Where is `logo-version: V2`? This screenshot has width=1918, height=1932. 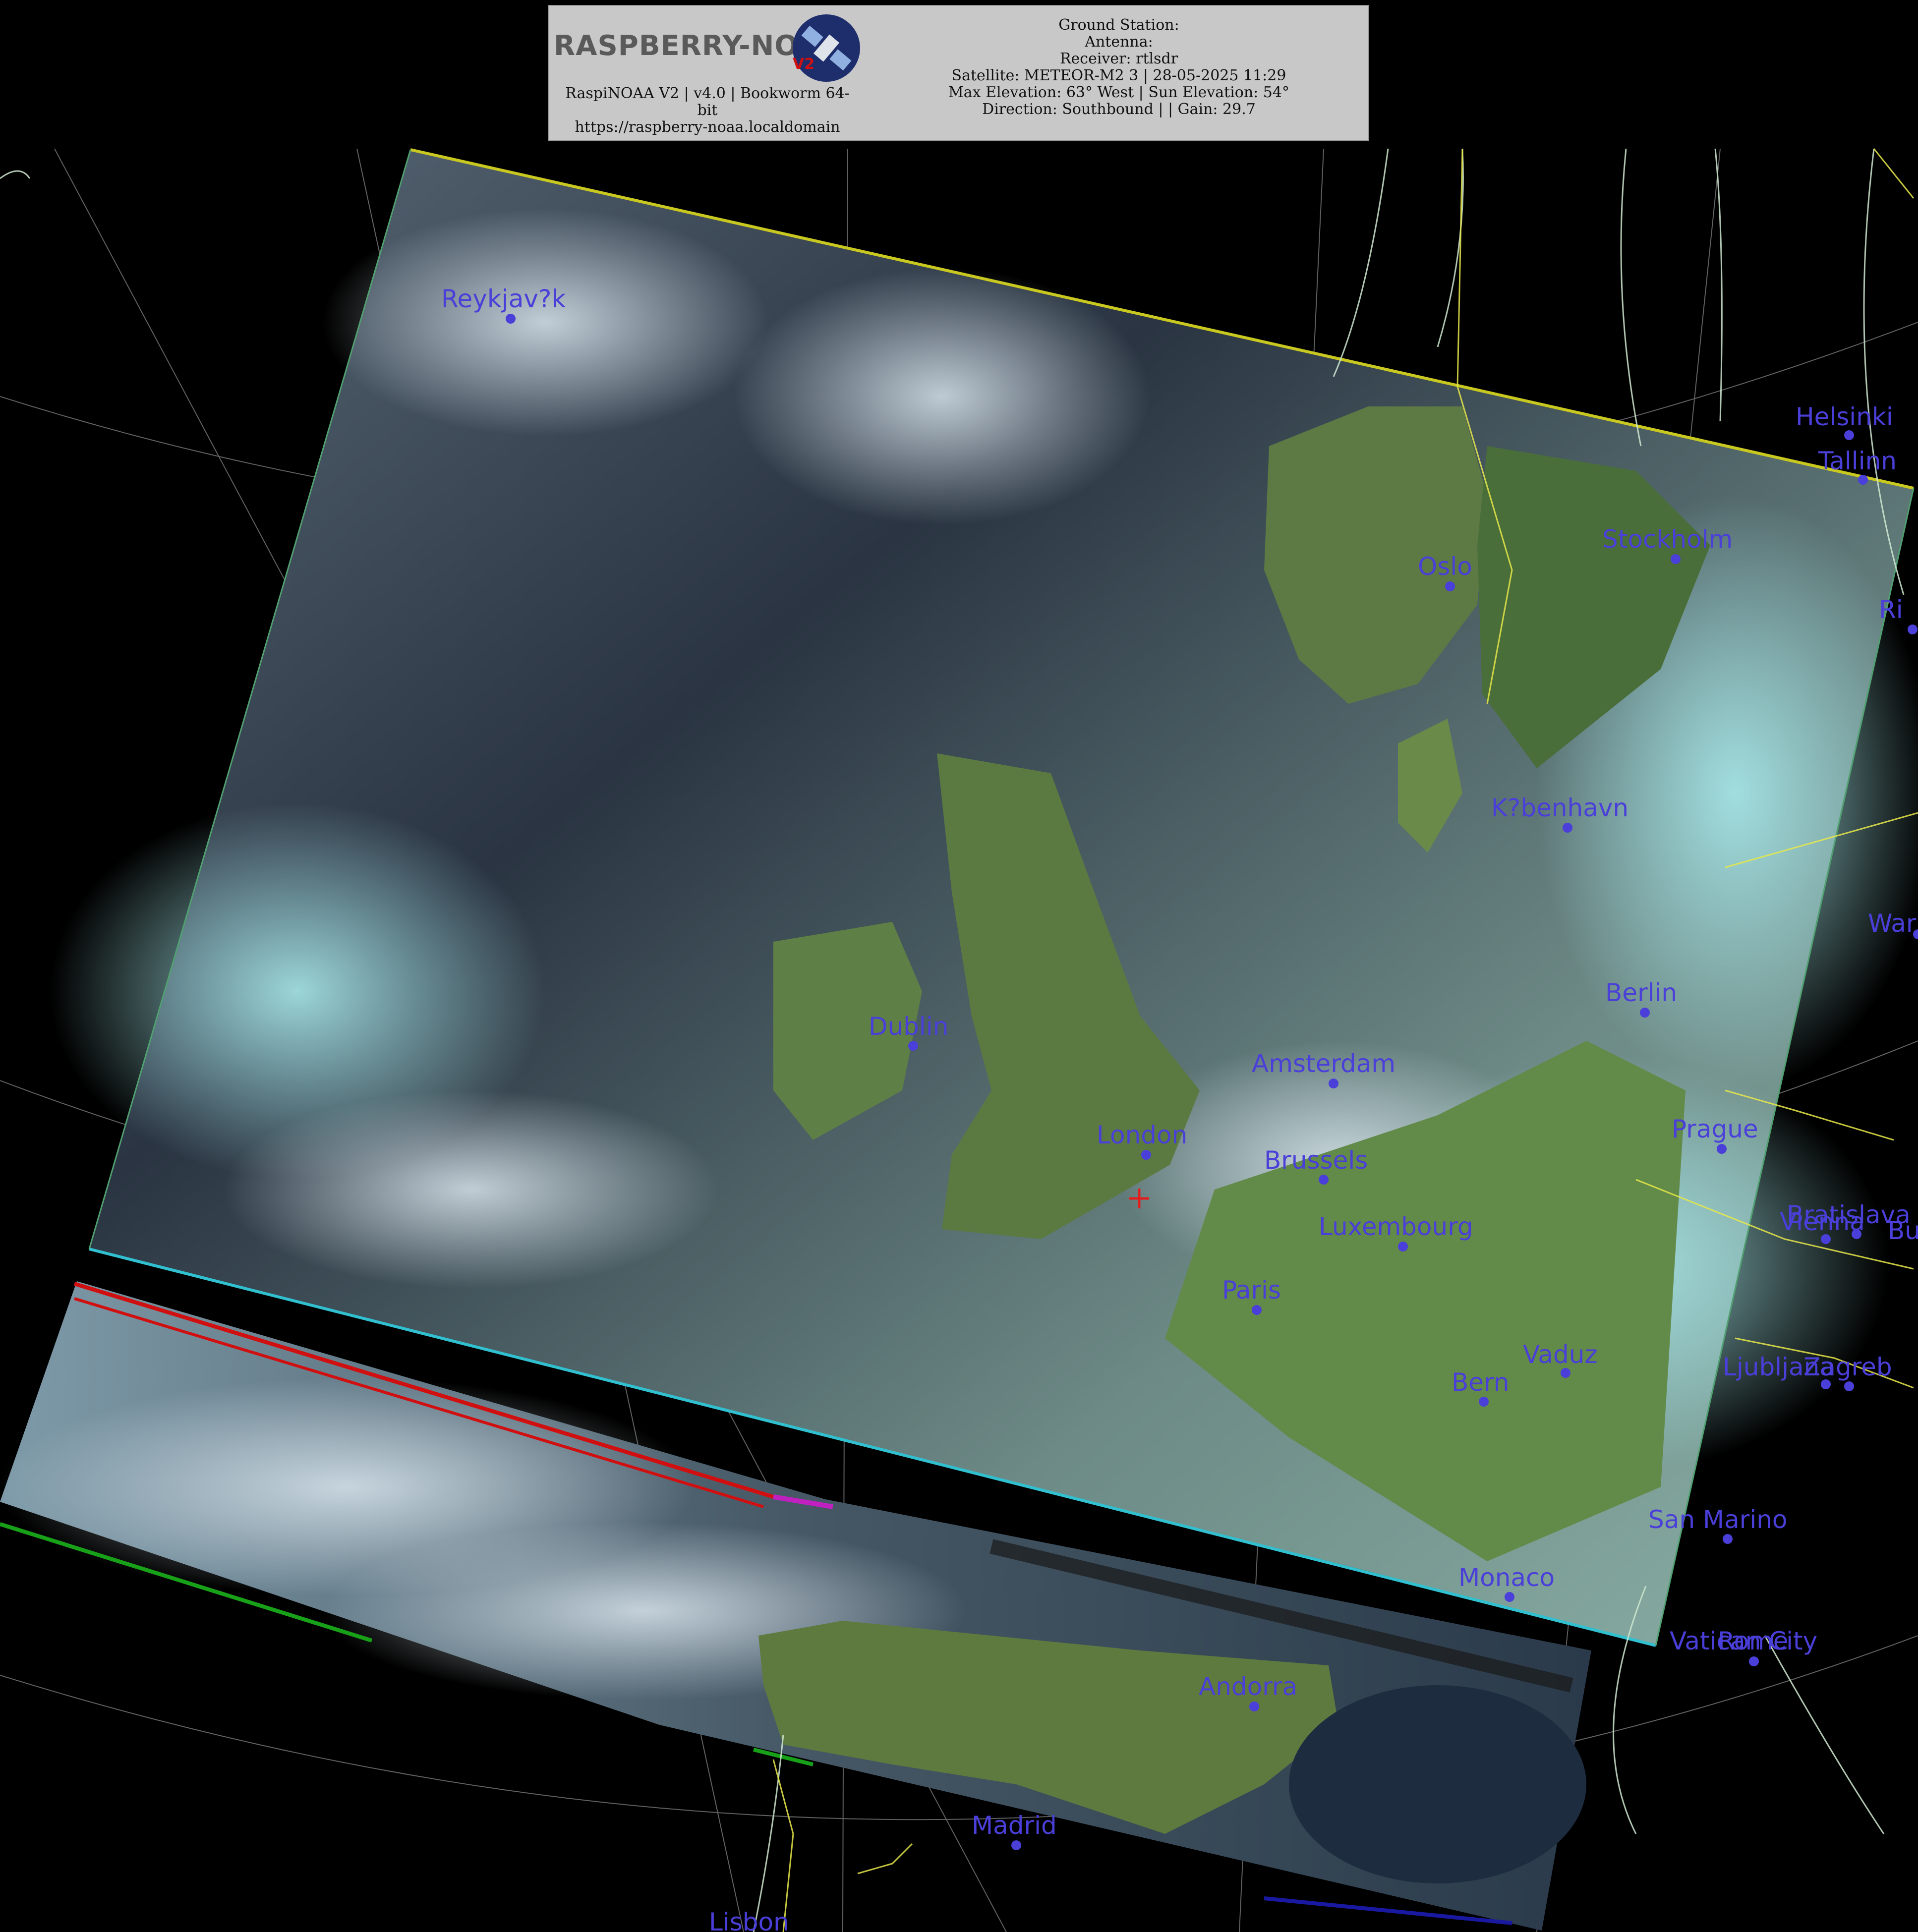 logo-version: V2 is located at coordinates (804, 64).